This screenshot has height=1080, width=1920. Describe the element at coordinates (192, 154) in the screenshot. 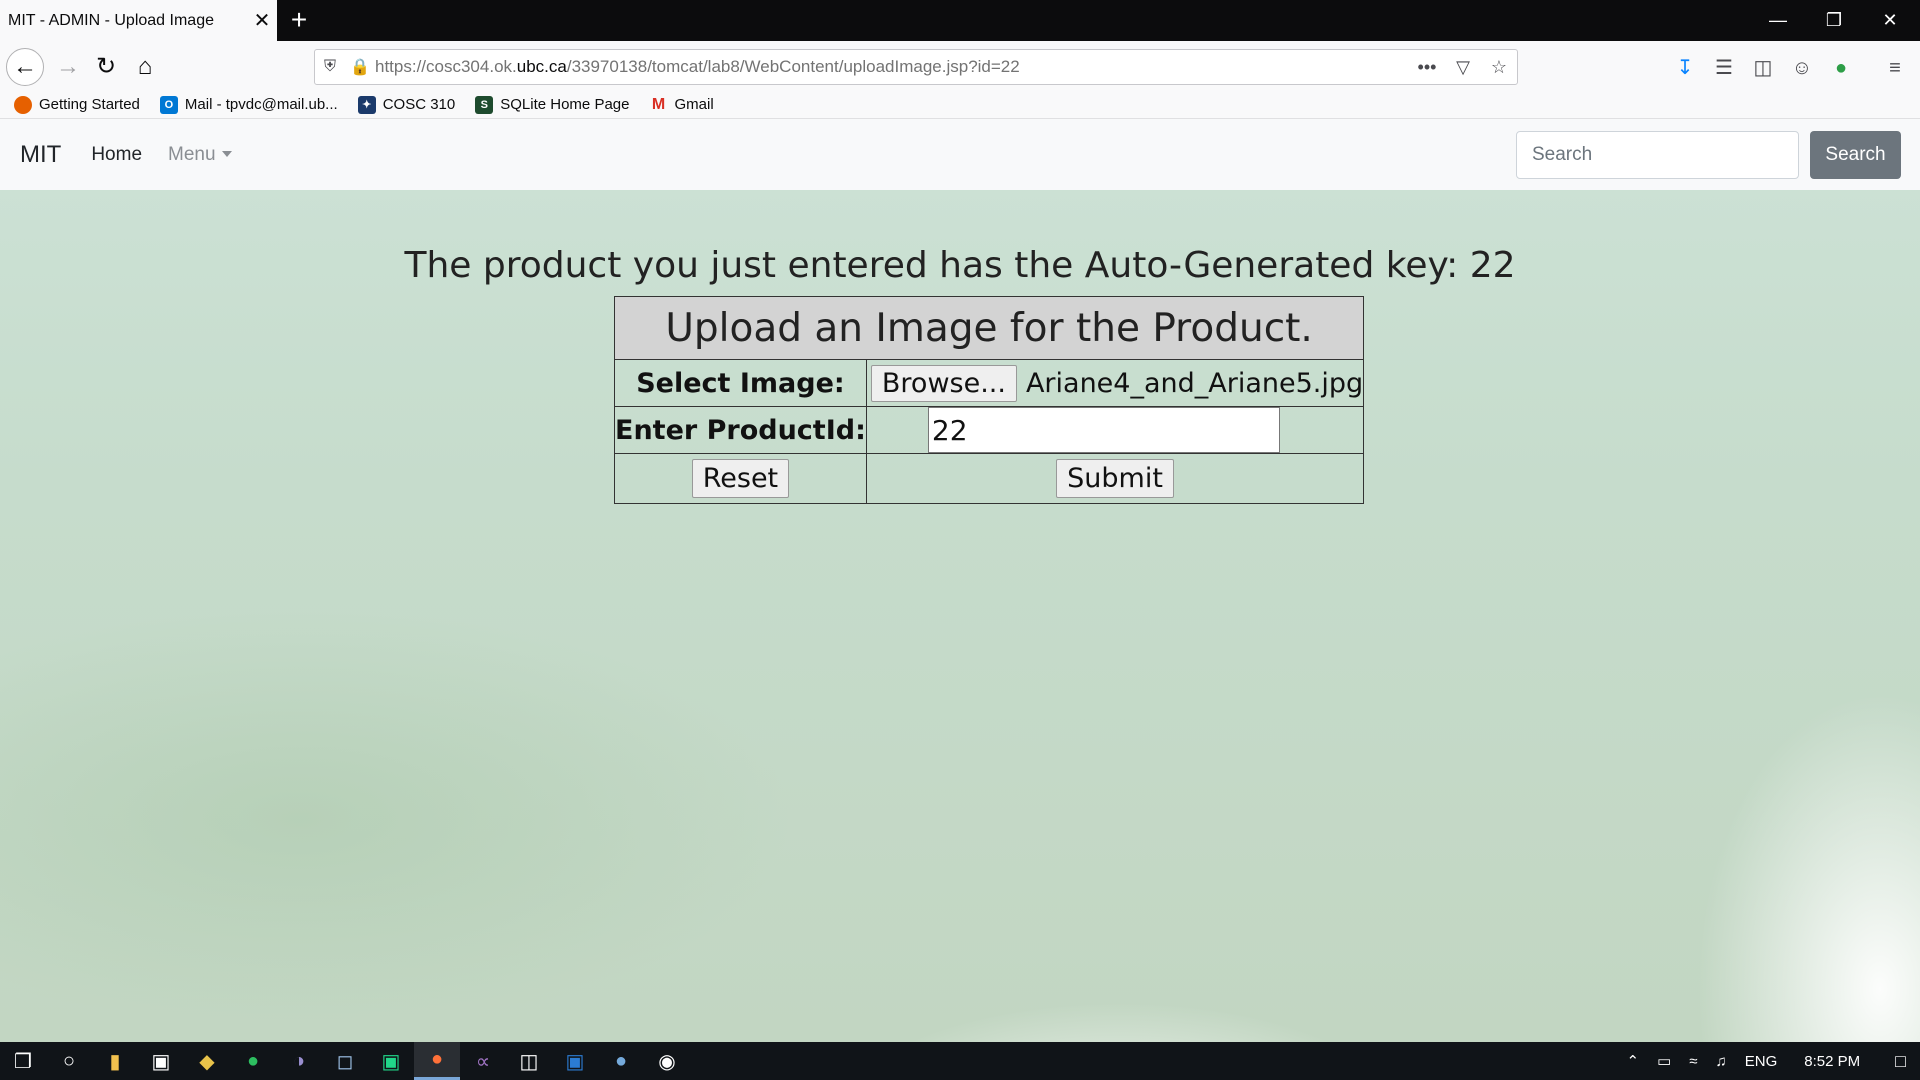

I see `menu-label: Menu` at that location.